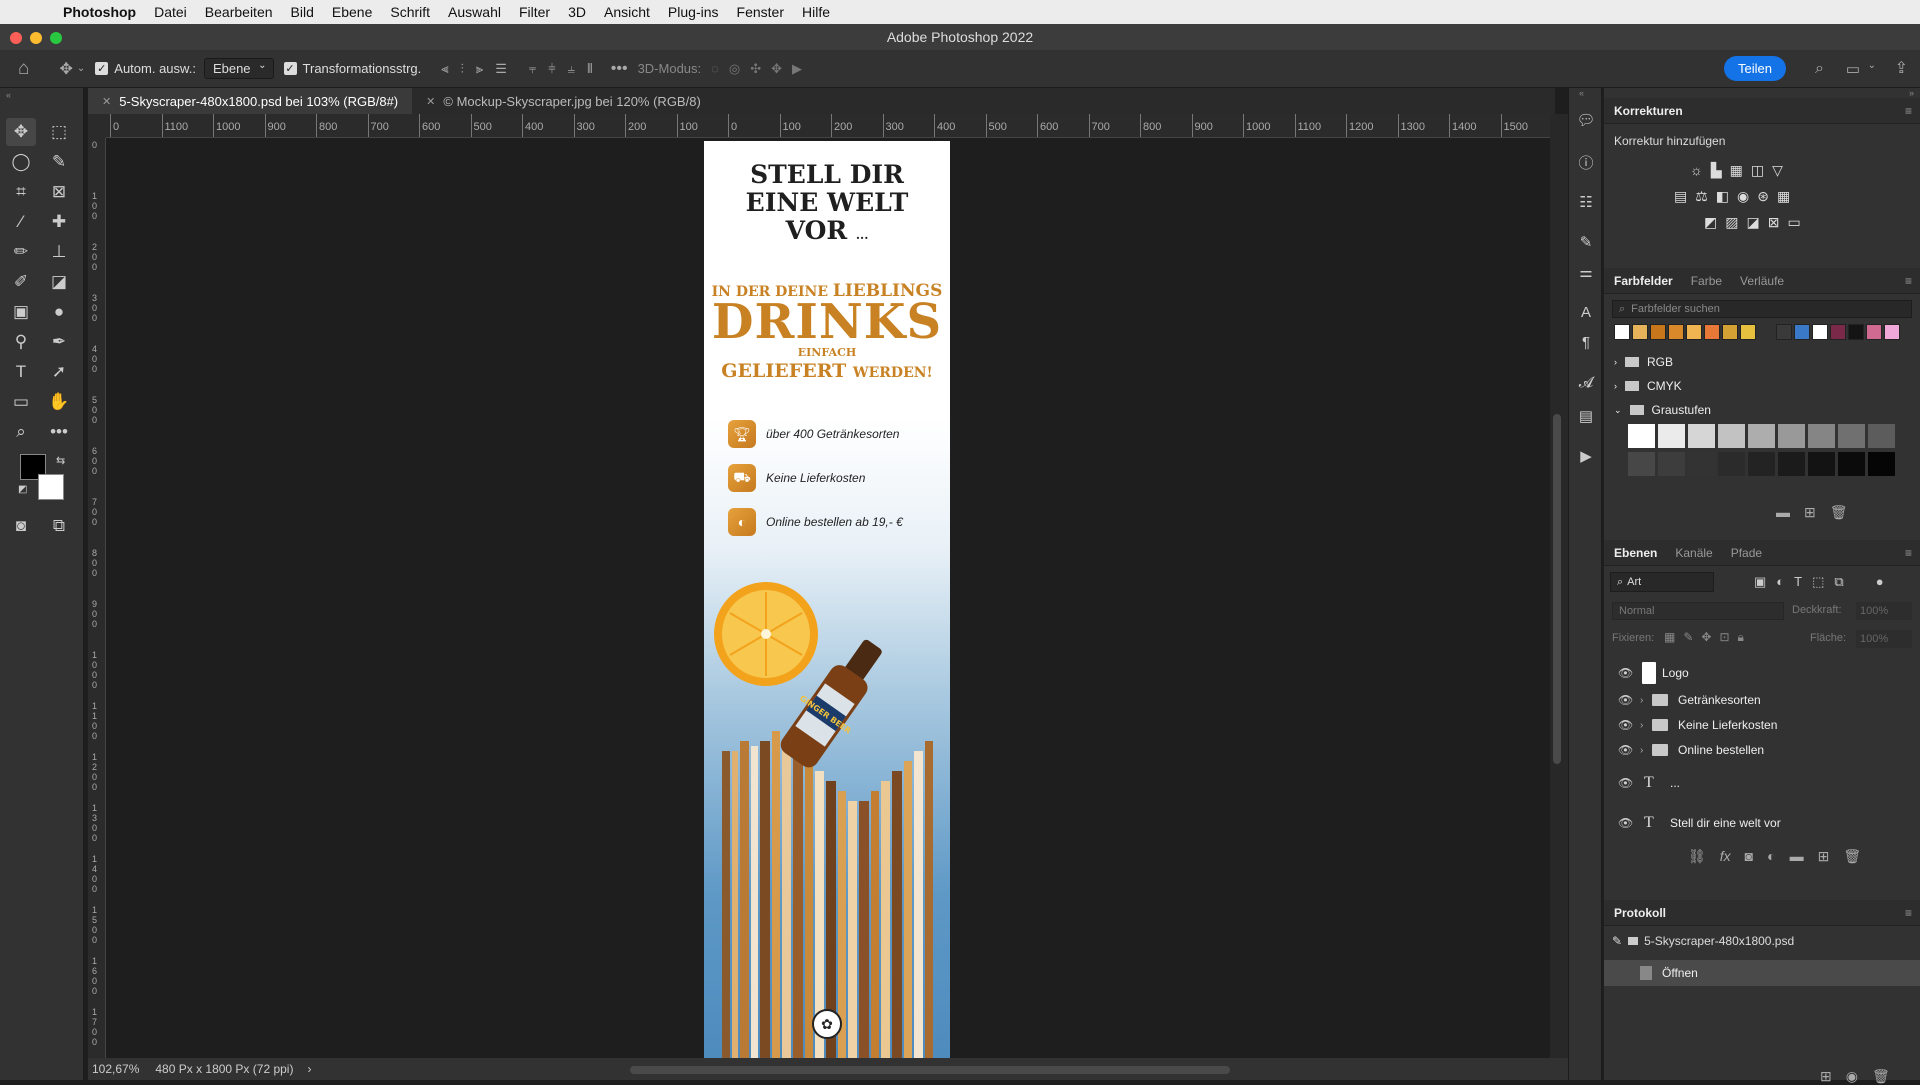 Image resolution: width=1920 pixels, height=1085 pixels. I want to click on status-arrow: ›, so click(309, 1069).